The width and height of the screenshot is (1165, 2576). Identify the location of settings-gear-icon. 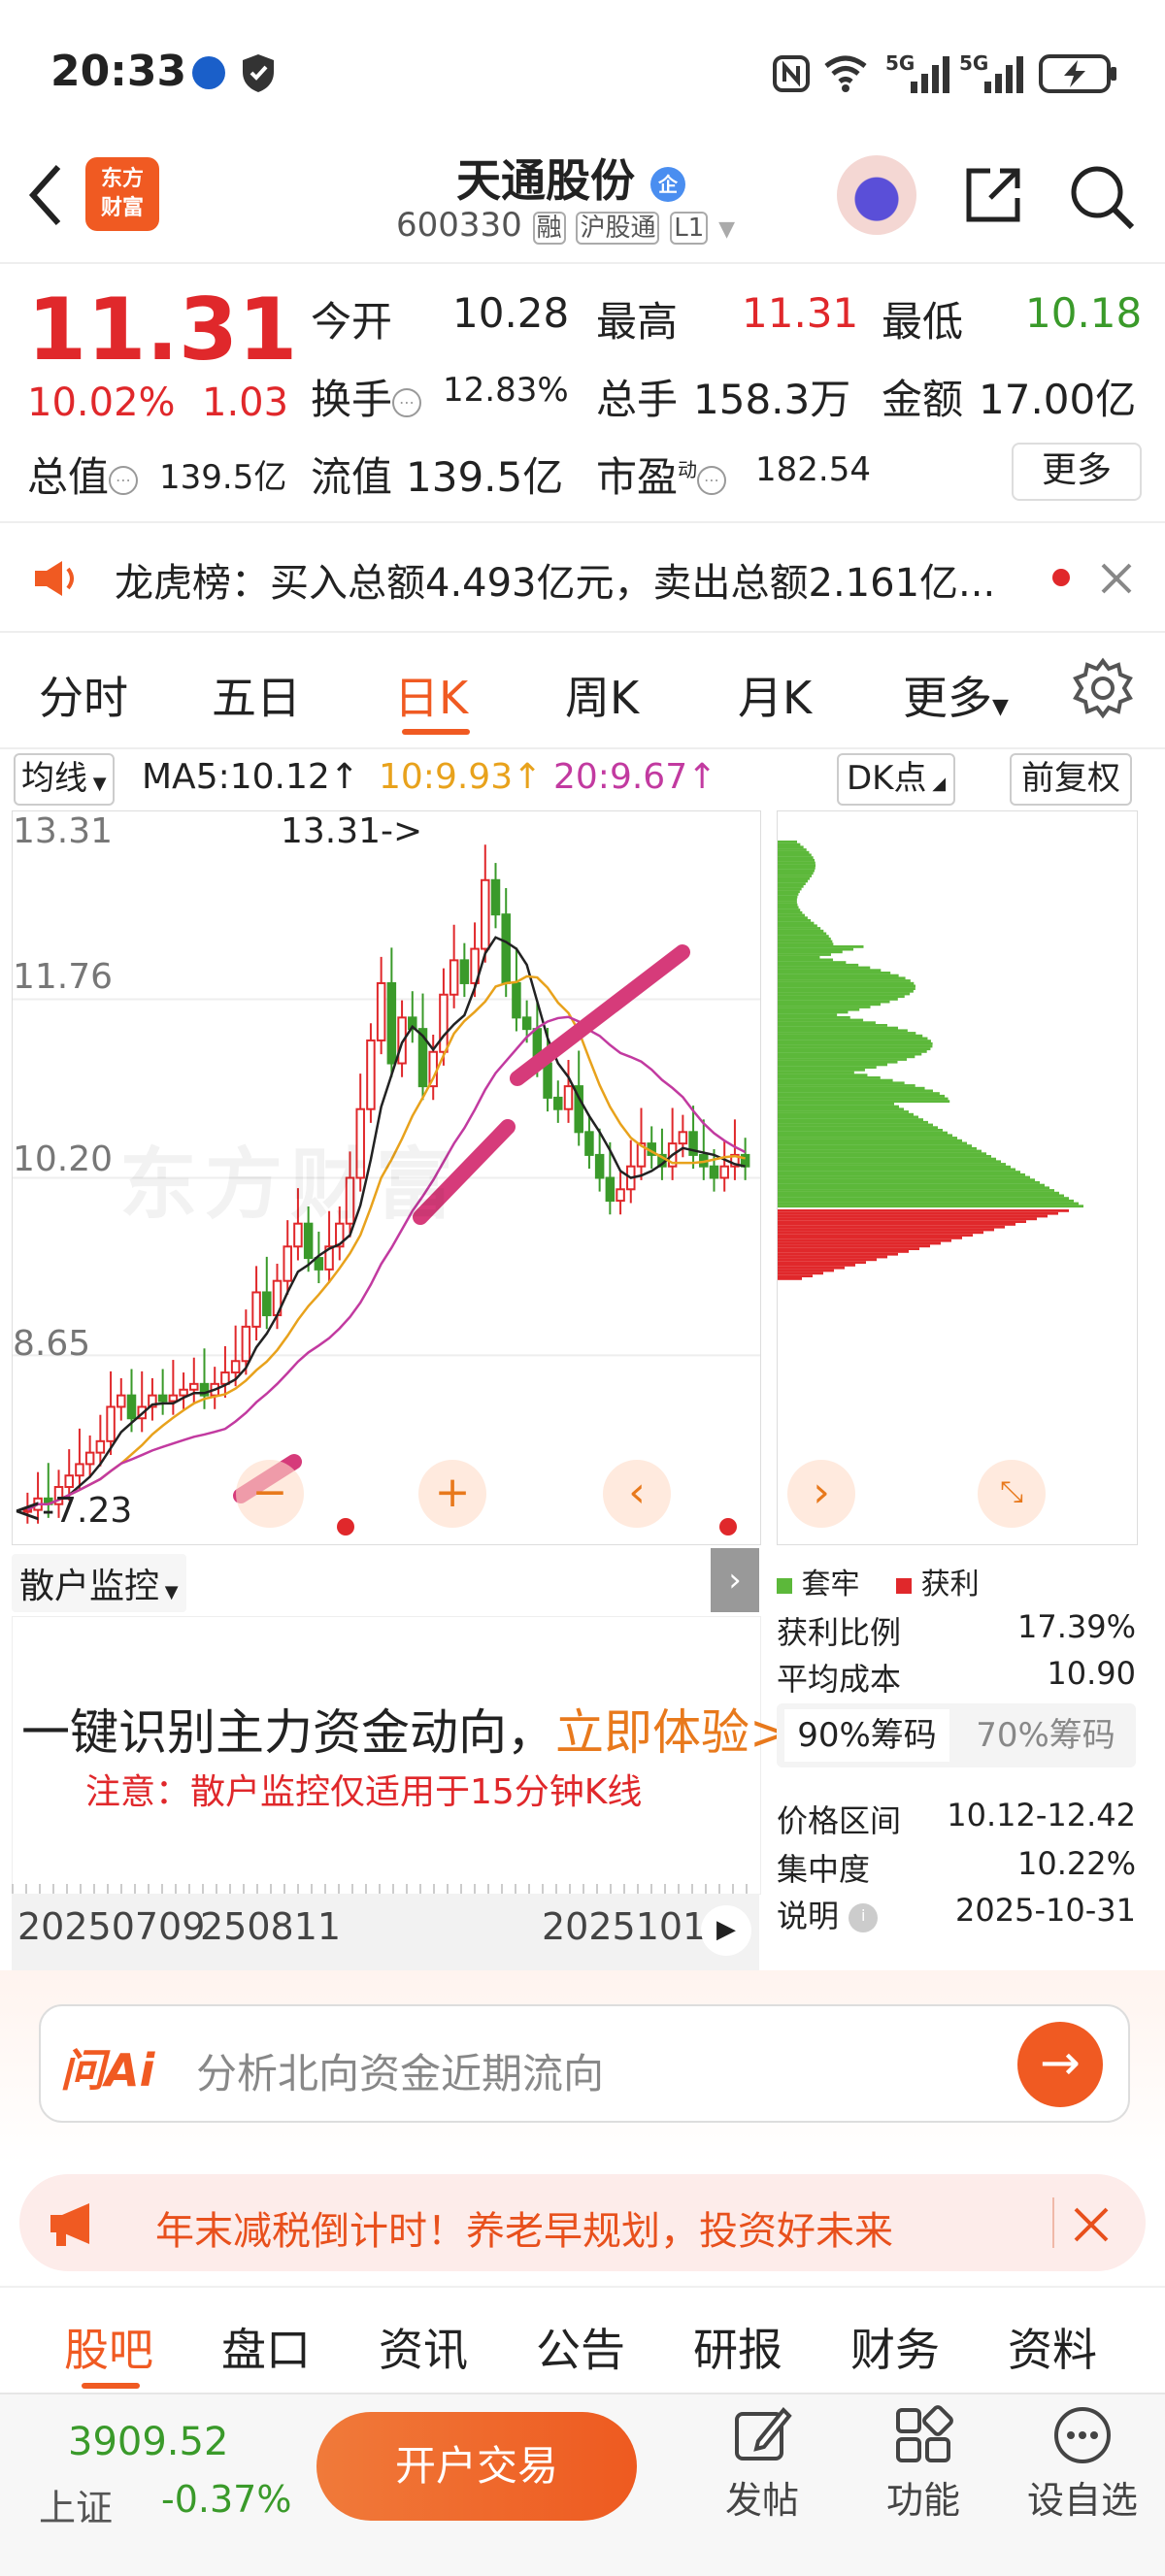
(1103, 688).